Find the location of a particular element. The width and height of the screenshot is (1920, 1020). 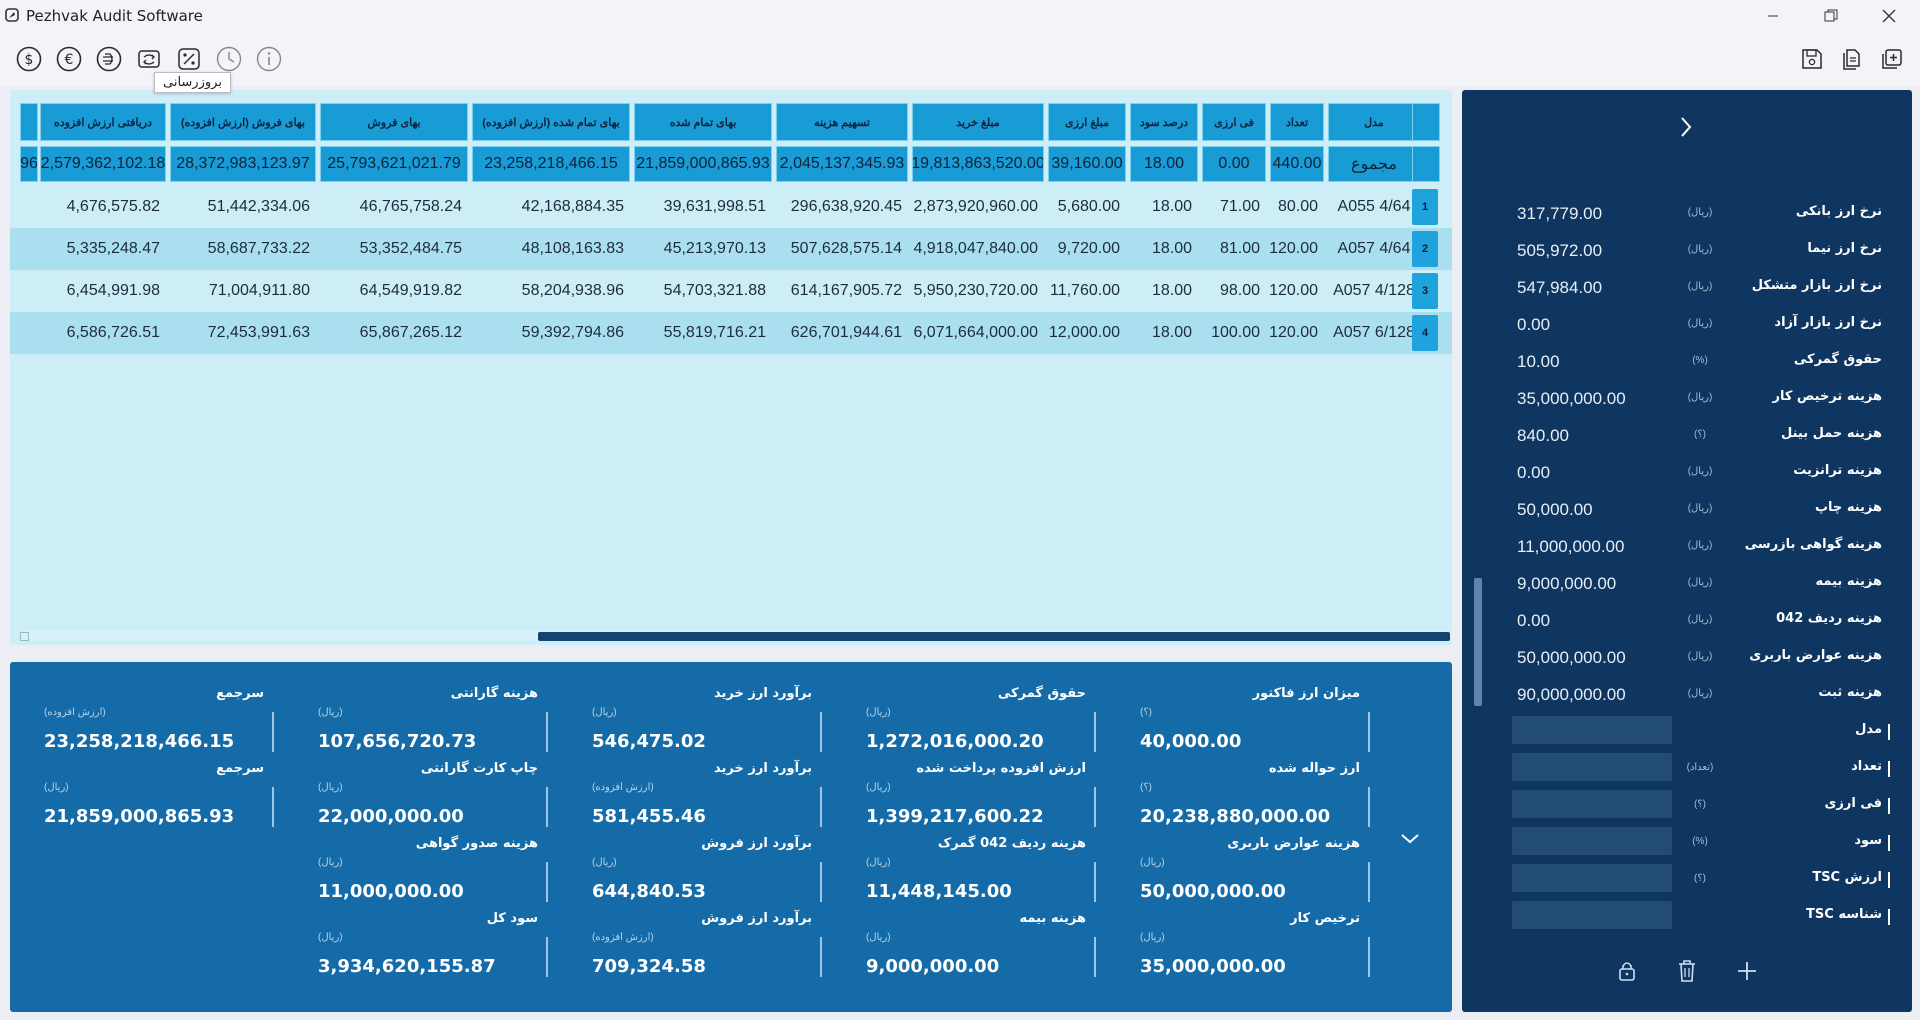

row-number: 1 is located at coordinates (1425, 207).